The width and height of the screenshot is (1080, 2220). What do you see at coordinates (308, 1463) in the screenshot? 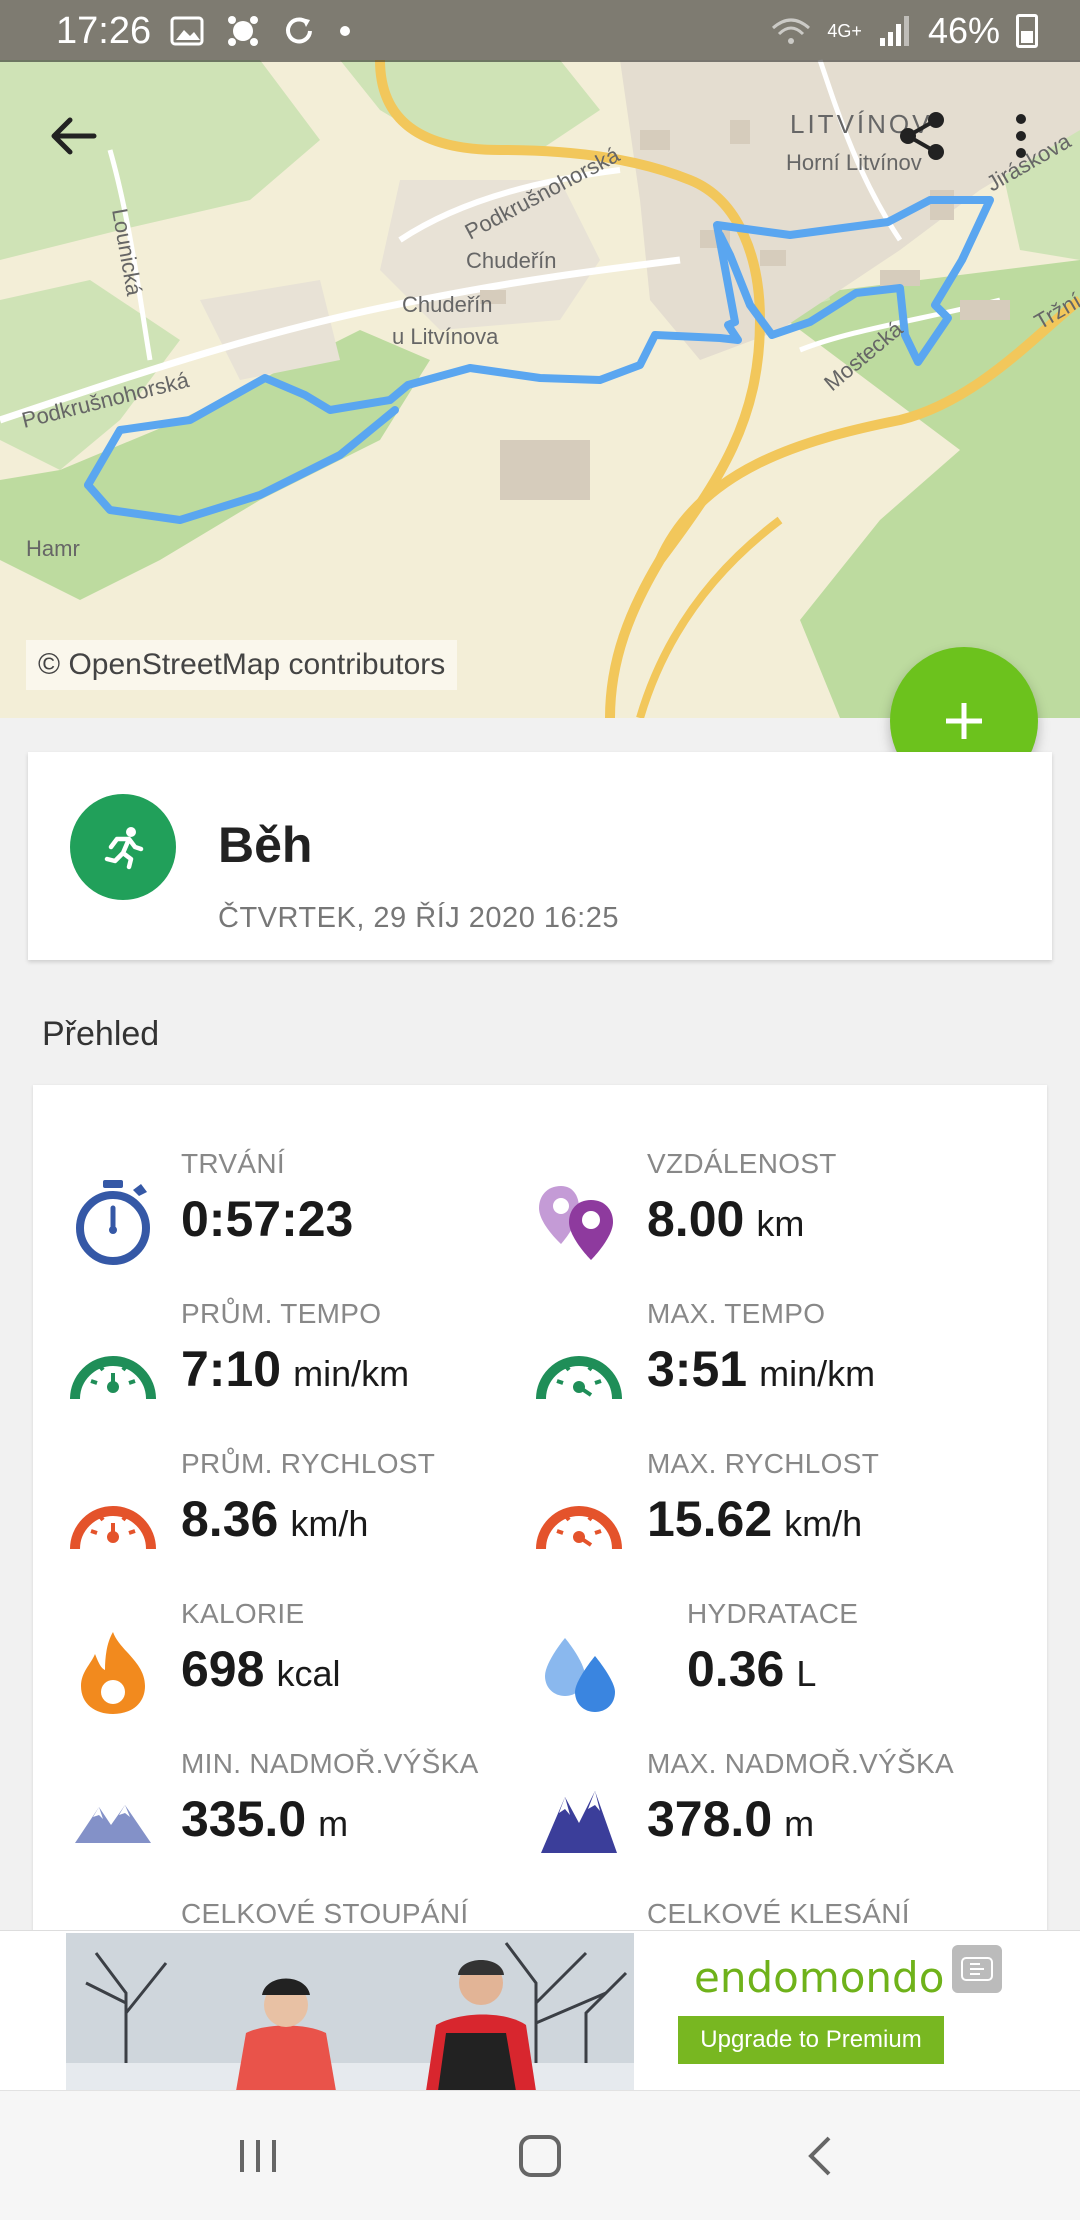
I see `stat-label: PRŮM. RYCHLOST` at bounding box center [308, 1463].